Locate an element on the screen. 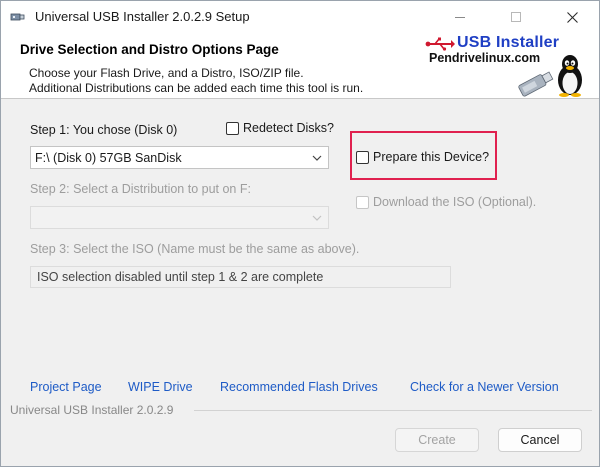  download-label: Download the ISO (Optional). is located at coordinates (455, 202).